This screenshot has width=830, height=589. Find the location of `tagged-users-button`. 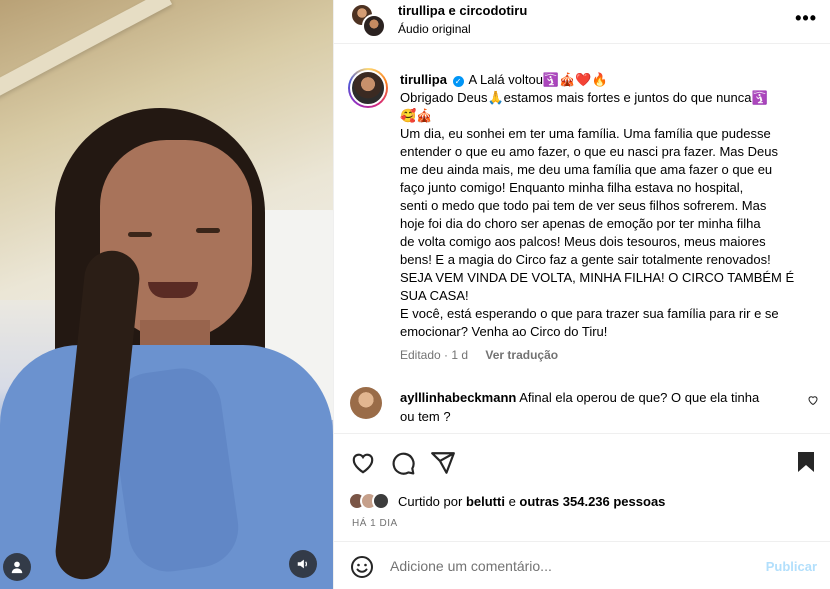

tagged-users-button is located at coordinates (17, 567).